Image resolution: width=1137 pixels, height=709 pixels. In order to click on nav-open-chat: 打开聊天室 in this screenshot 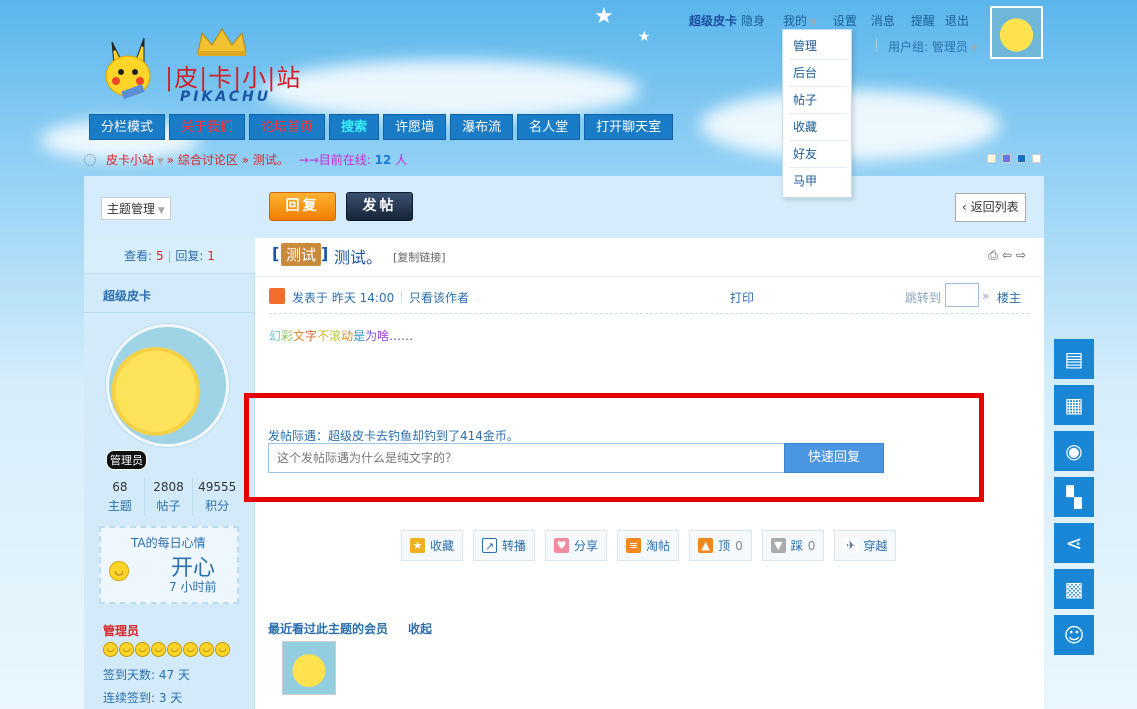, I will do `click(629, 127)`.